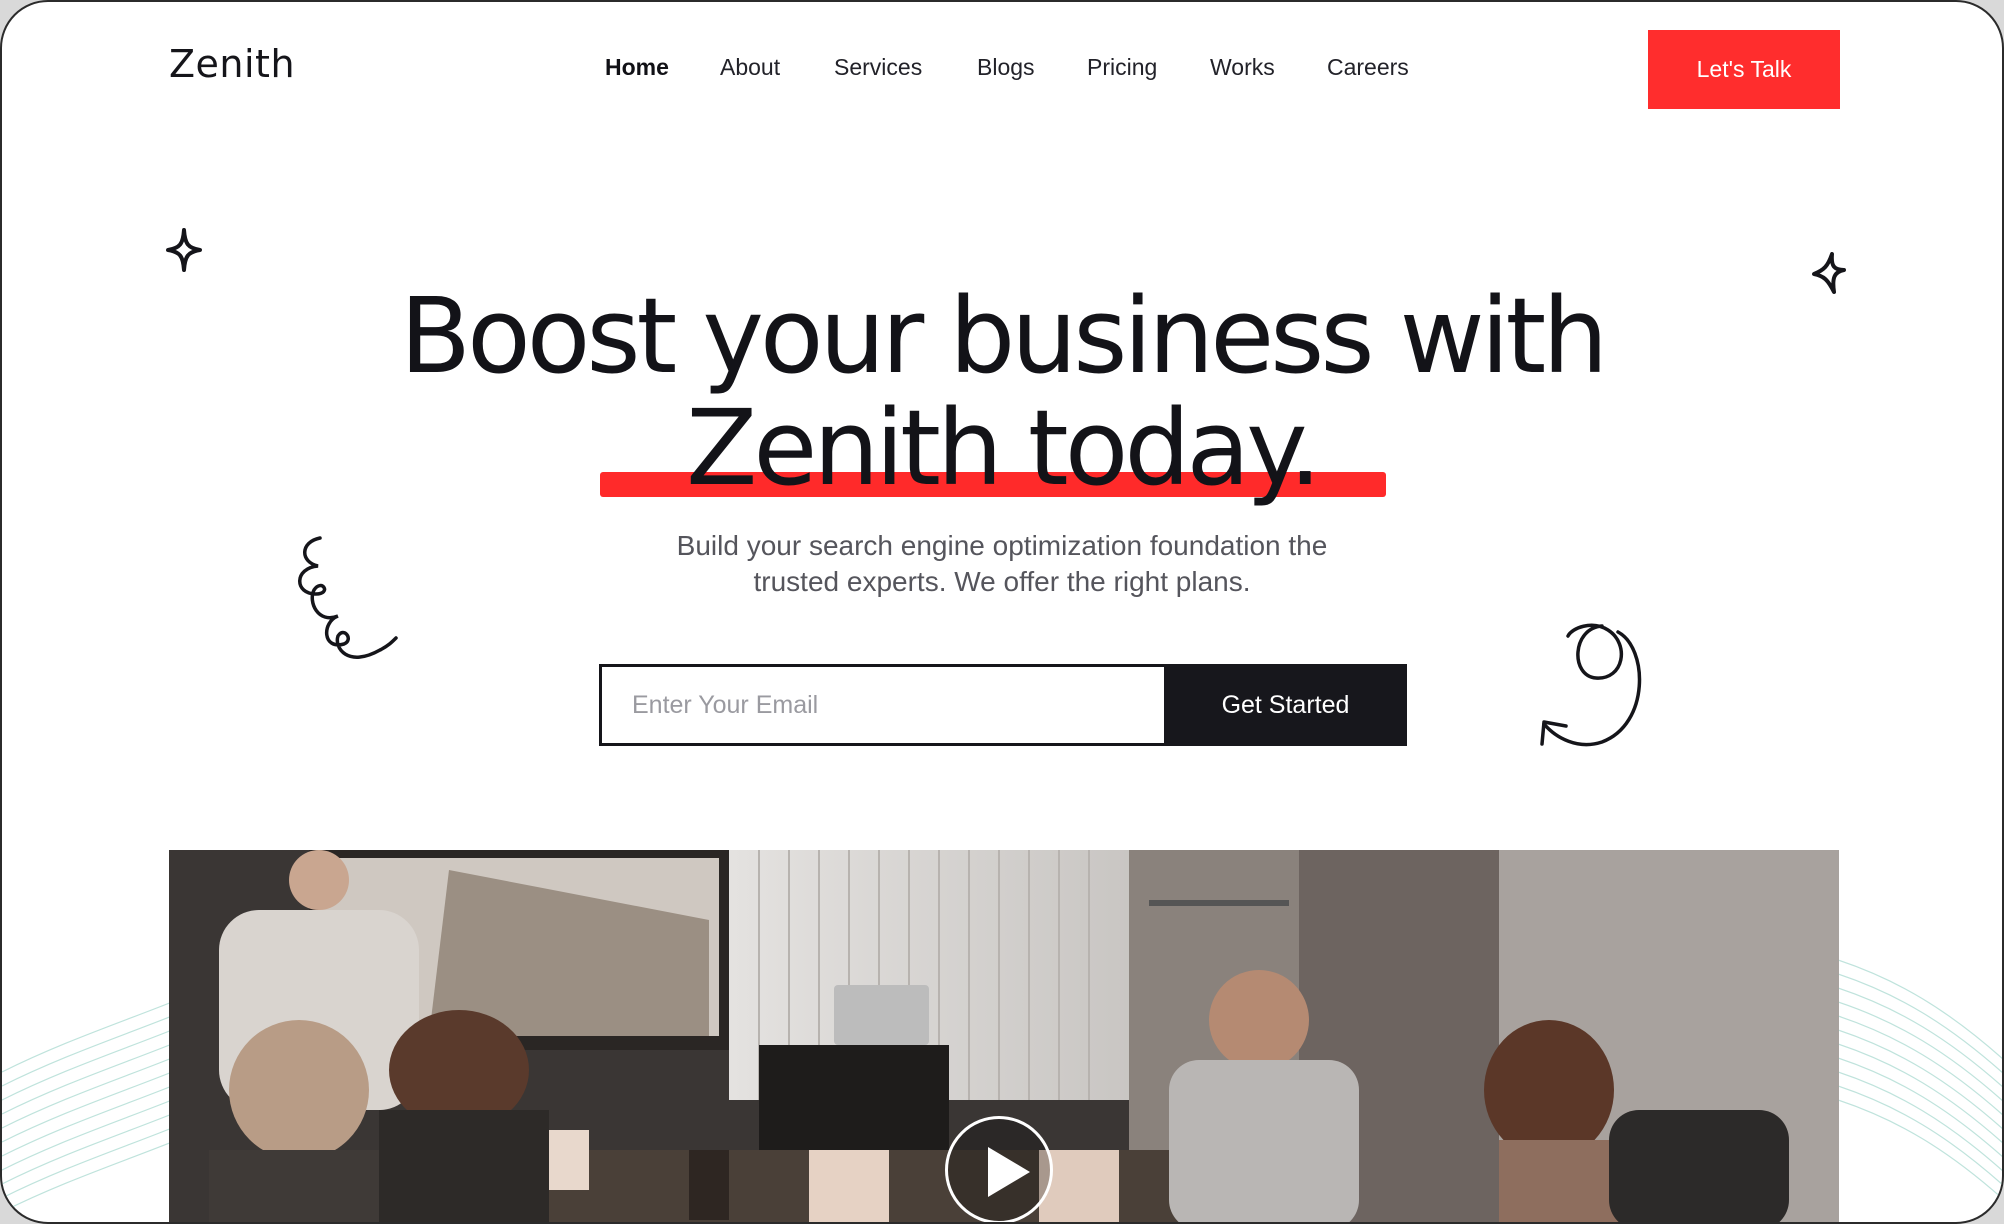  I want to click on loop-arrow-icon, so click(1591, 685).